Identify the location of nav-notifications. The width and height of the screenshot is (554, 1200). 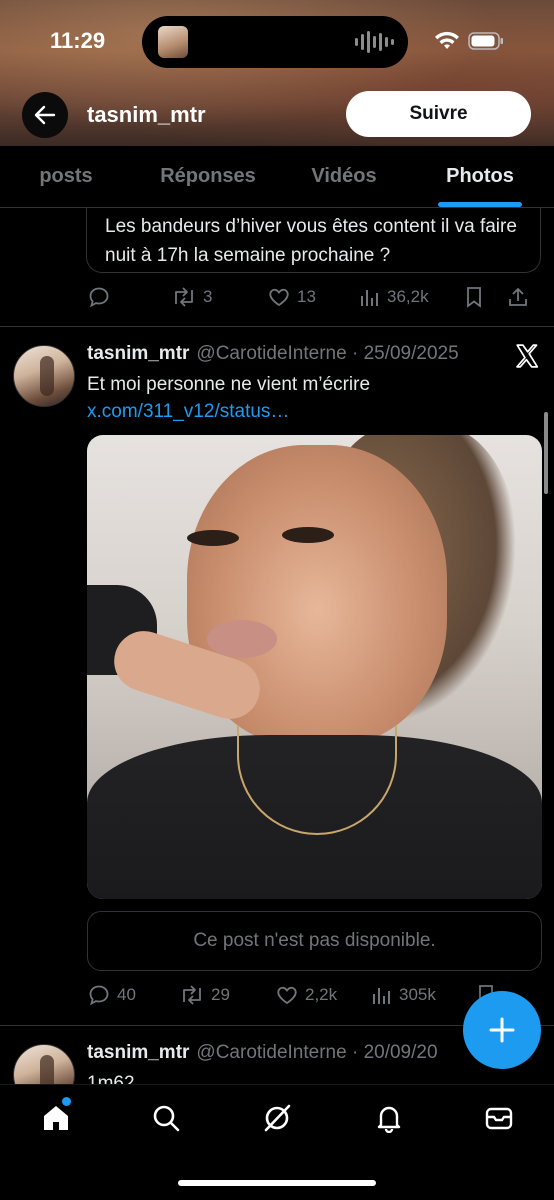
(389, 1118).